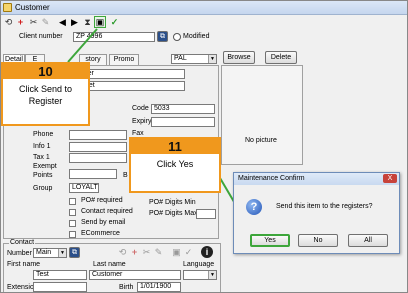 The image size is (408, 293). What do you see at coordinates (316, 179) in the screenshot?
I see `dialog-title: Maintenance Confirm` at bounding box center [316, 179].